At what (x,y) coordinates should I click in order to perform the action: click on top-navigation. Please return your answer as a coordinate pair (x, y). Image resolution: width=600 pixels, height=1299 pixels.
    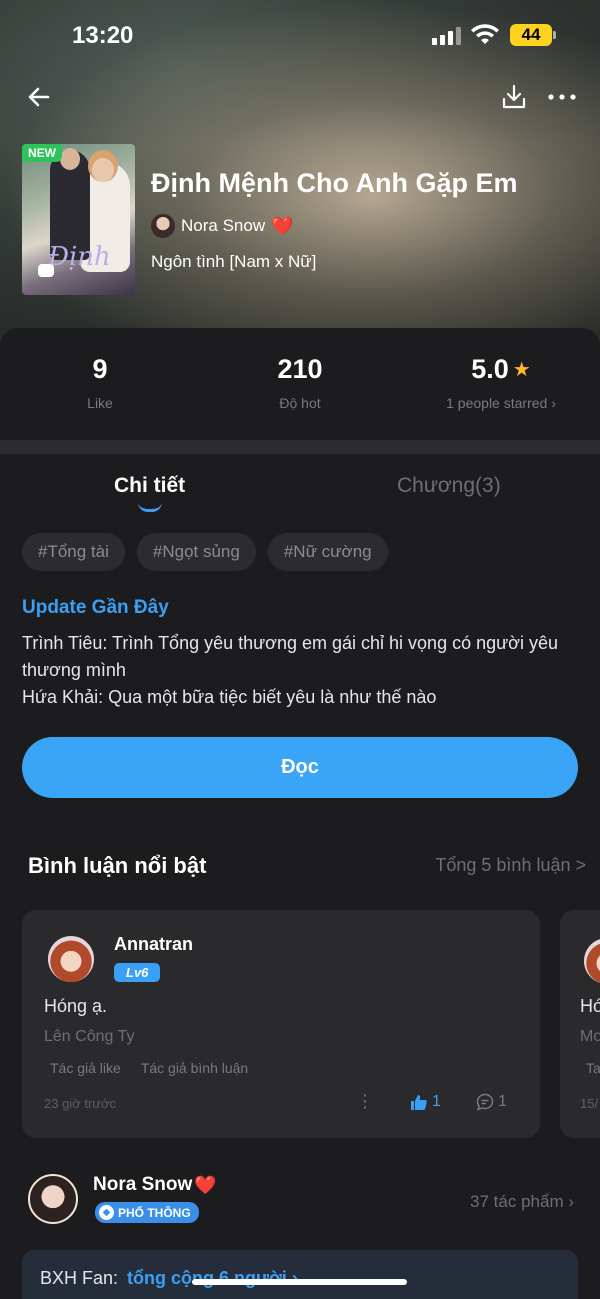
    Looking at the image, I should click on (300, 97).